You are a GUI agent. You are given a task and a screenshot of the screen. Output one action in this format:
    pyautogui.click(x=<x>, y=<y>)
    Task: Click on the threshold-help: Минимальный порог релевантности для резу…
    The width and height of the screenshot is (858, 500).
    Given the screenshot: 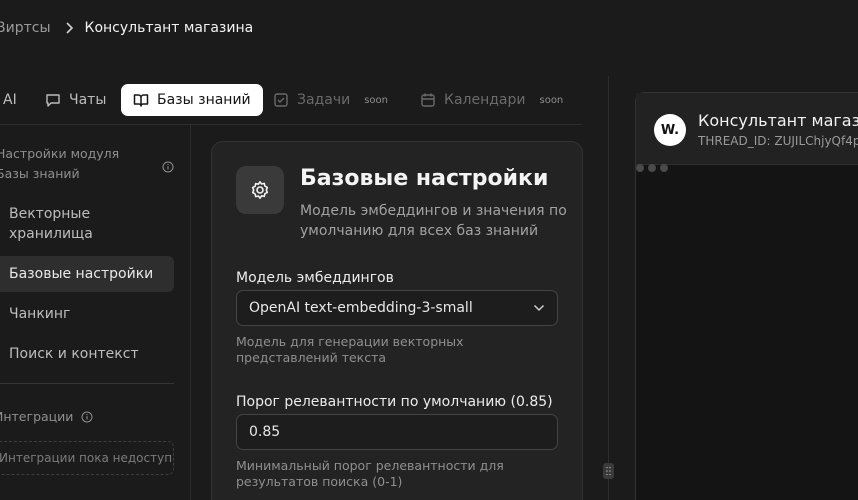 What is the action you would take?
    pyautogui.click(x=370, y=473)
    